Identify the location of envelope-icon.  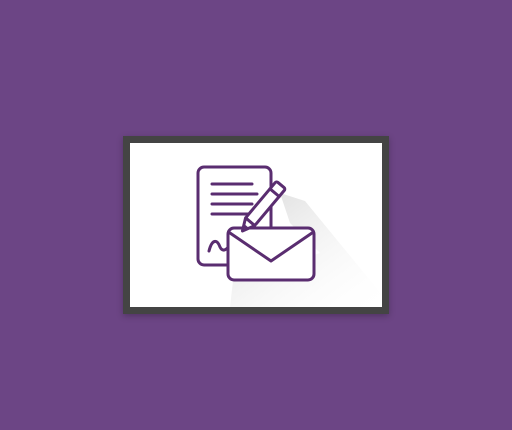
(271, 254).